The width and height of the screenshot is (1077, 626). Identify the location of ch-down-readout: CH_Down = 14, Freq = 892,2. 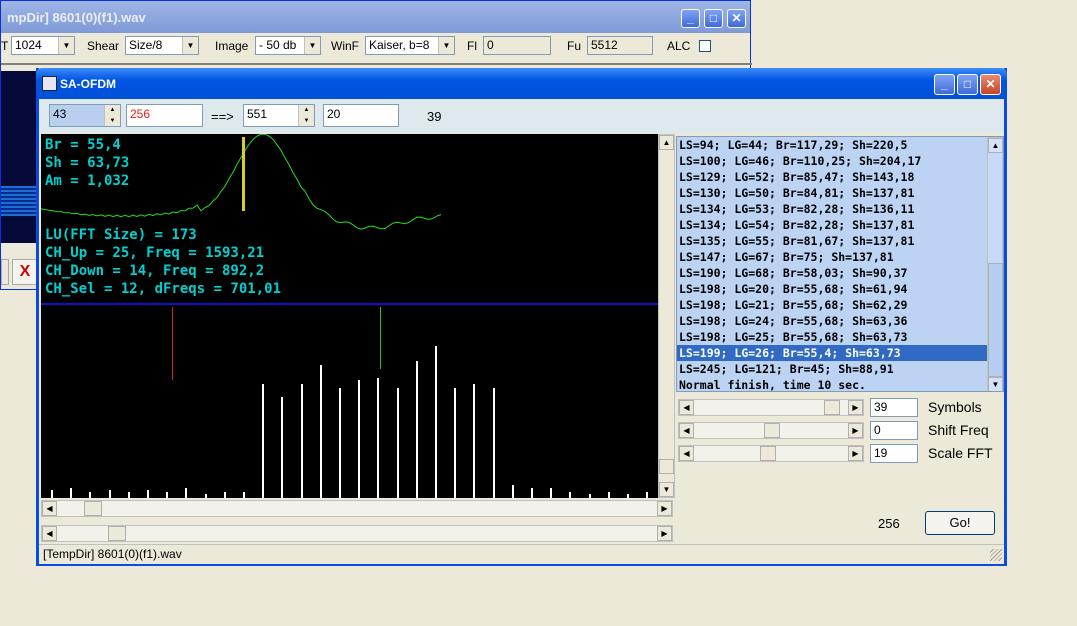
(155, 271).